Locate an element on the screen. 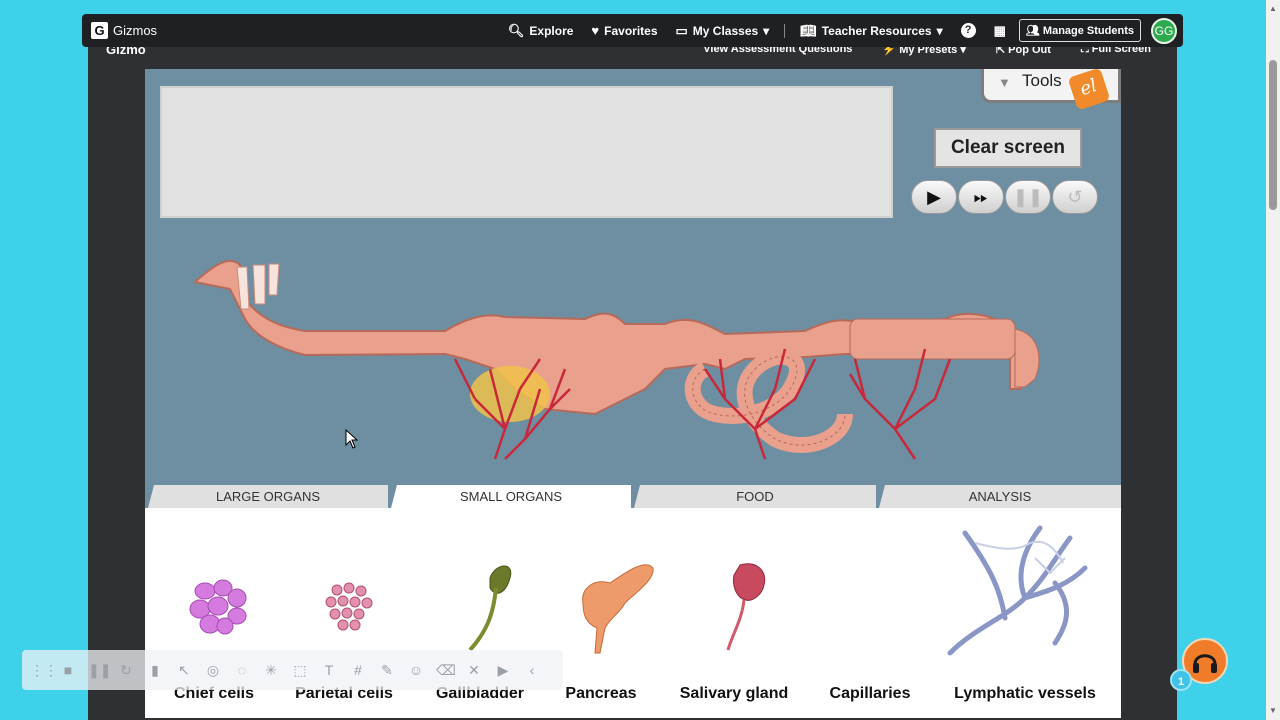 This screenshot has width=1280, height=720. scrollbar-thumb is located at coordinates (1273, 135).